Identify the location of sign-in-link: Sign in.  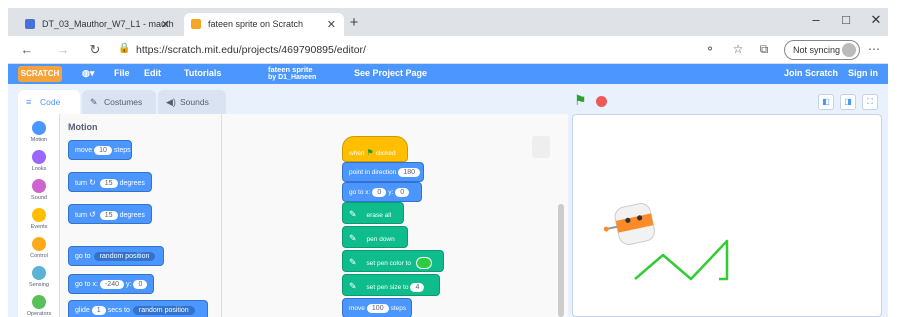
(863, 73).